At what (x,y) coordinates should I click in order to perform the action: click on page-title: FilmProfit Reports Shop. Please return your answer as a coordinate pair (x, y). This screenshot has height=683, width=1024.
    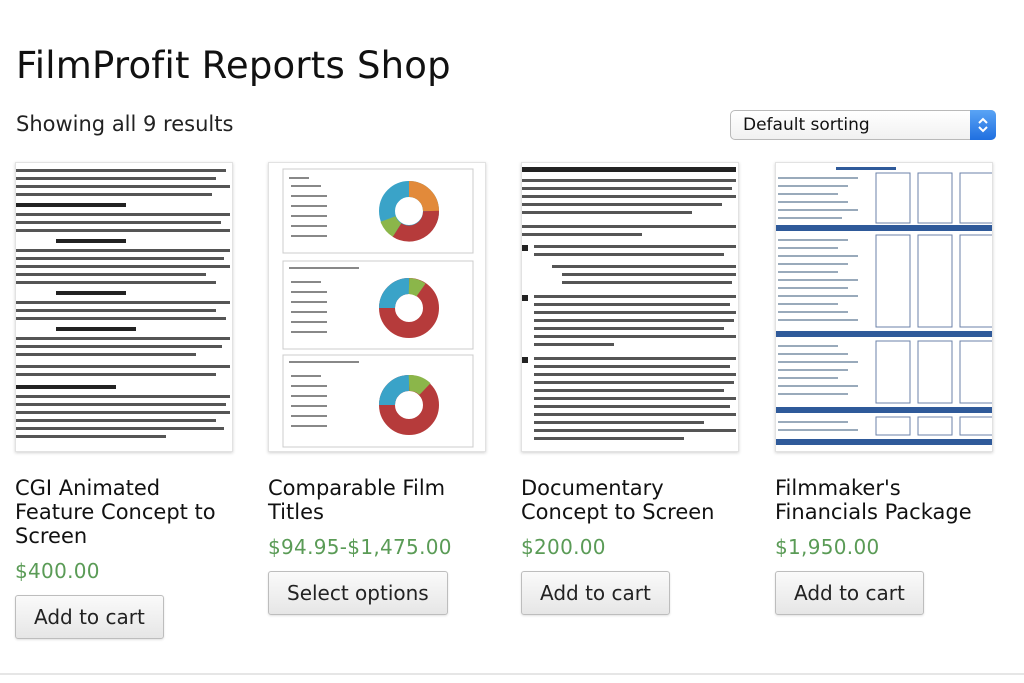
    Looking at the image, I should click on (233, 65).